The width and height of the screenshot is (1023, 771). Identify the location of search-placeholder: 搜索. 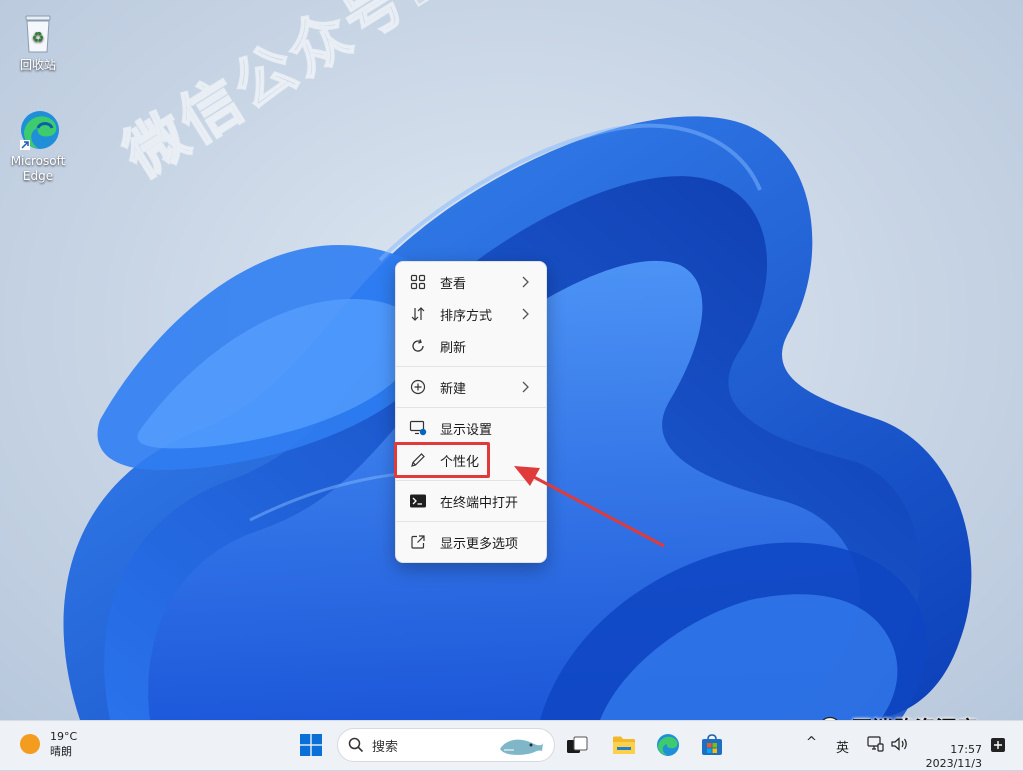
(385, 747).